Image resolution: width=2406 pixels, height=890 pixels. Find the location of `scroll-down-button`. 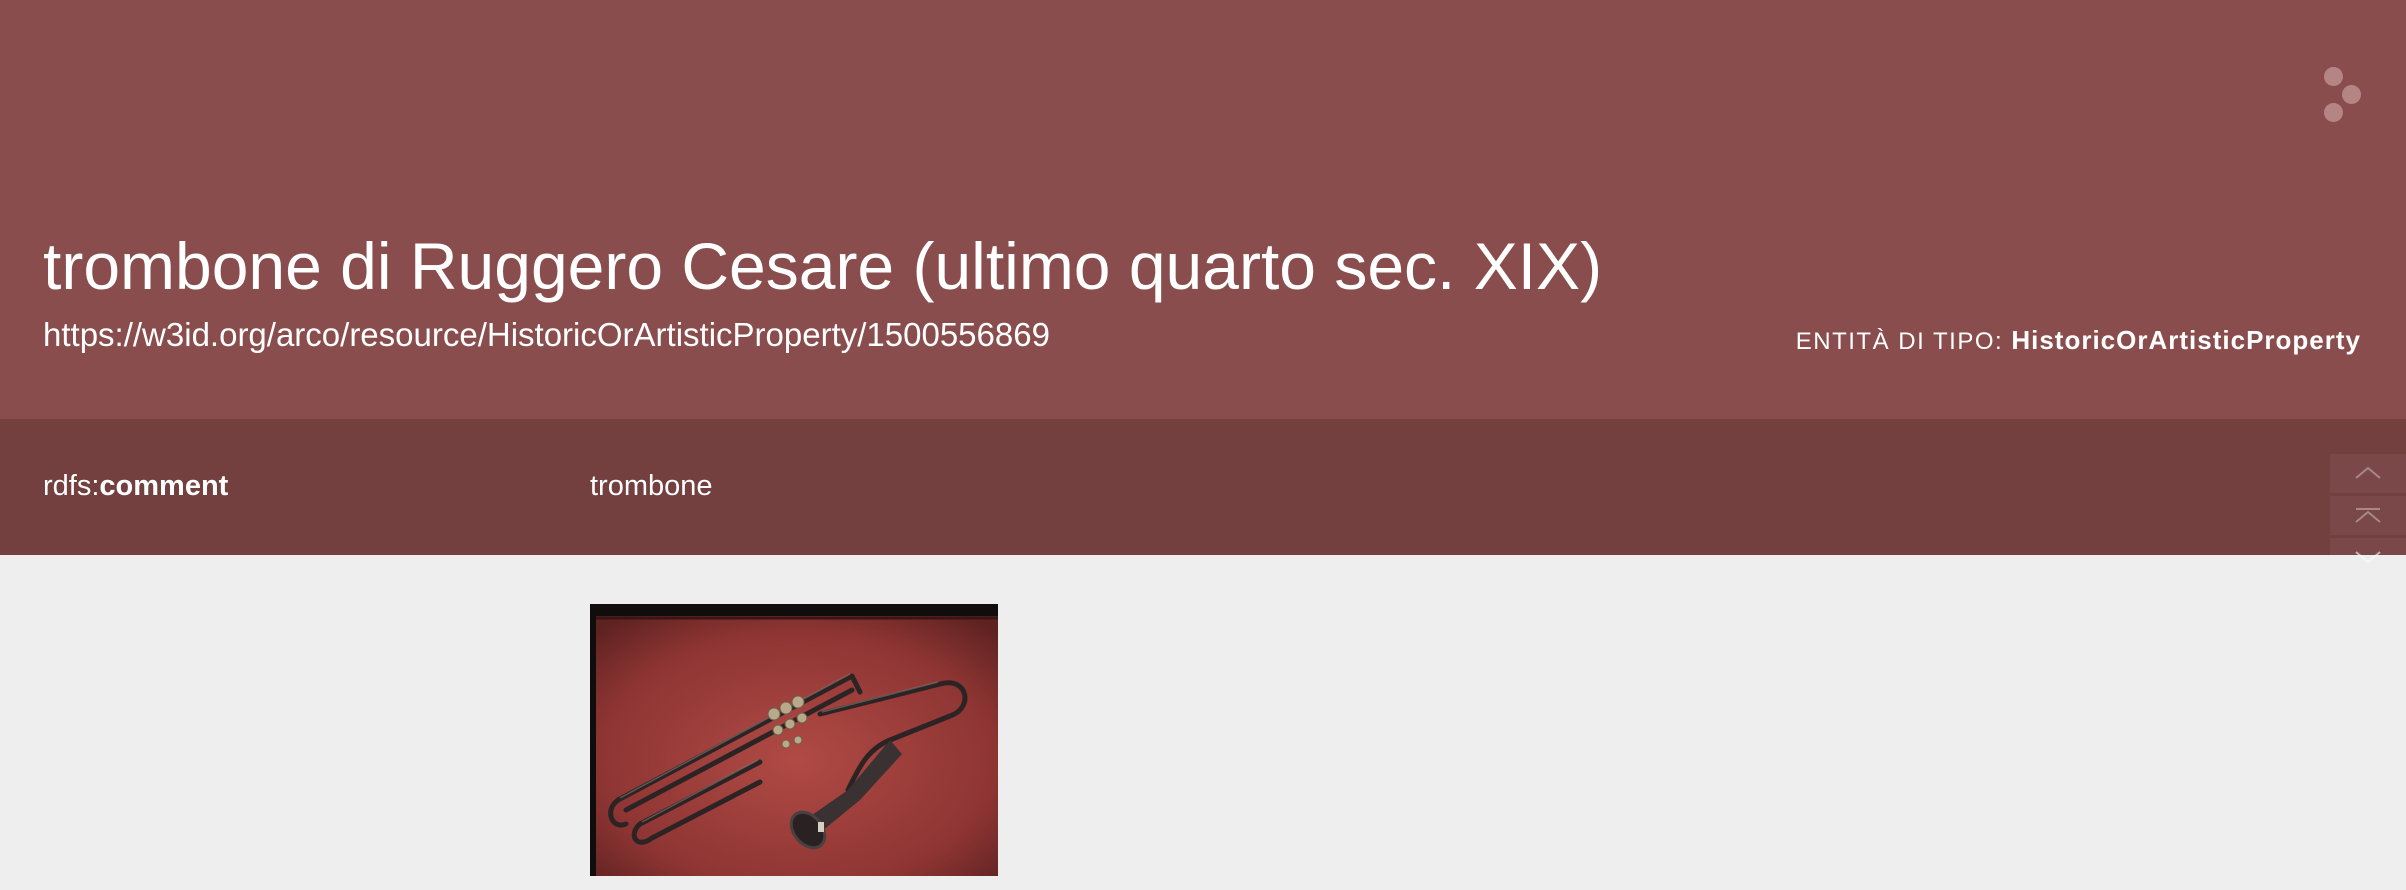

scroll-down-button is located at coordinates (2368, 557).